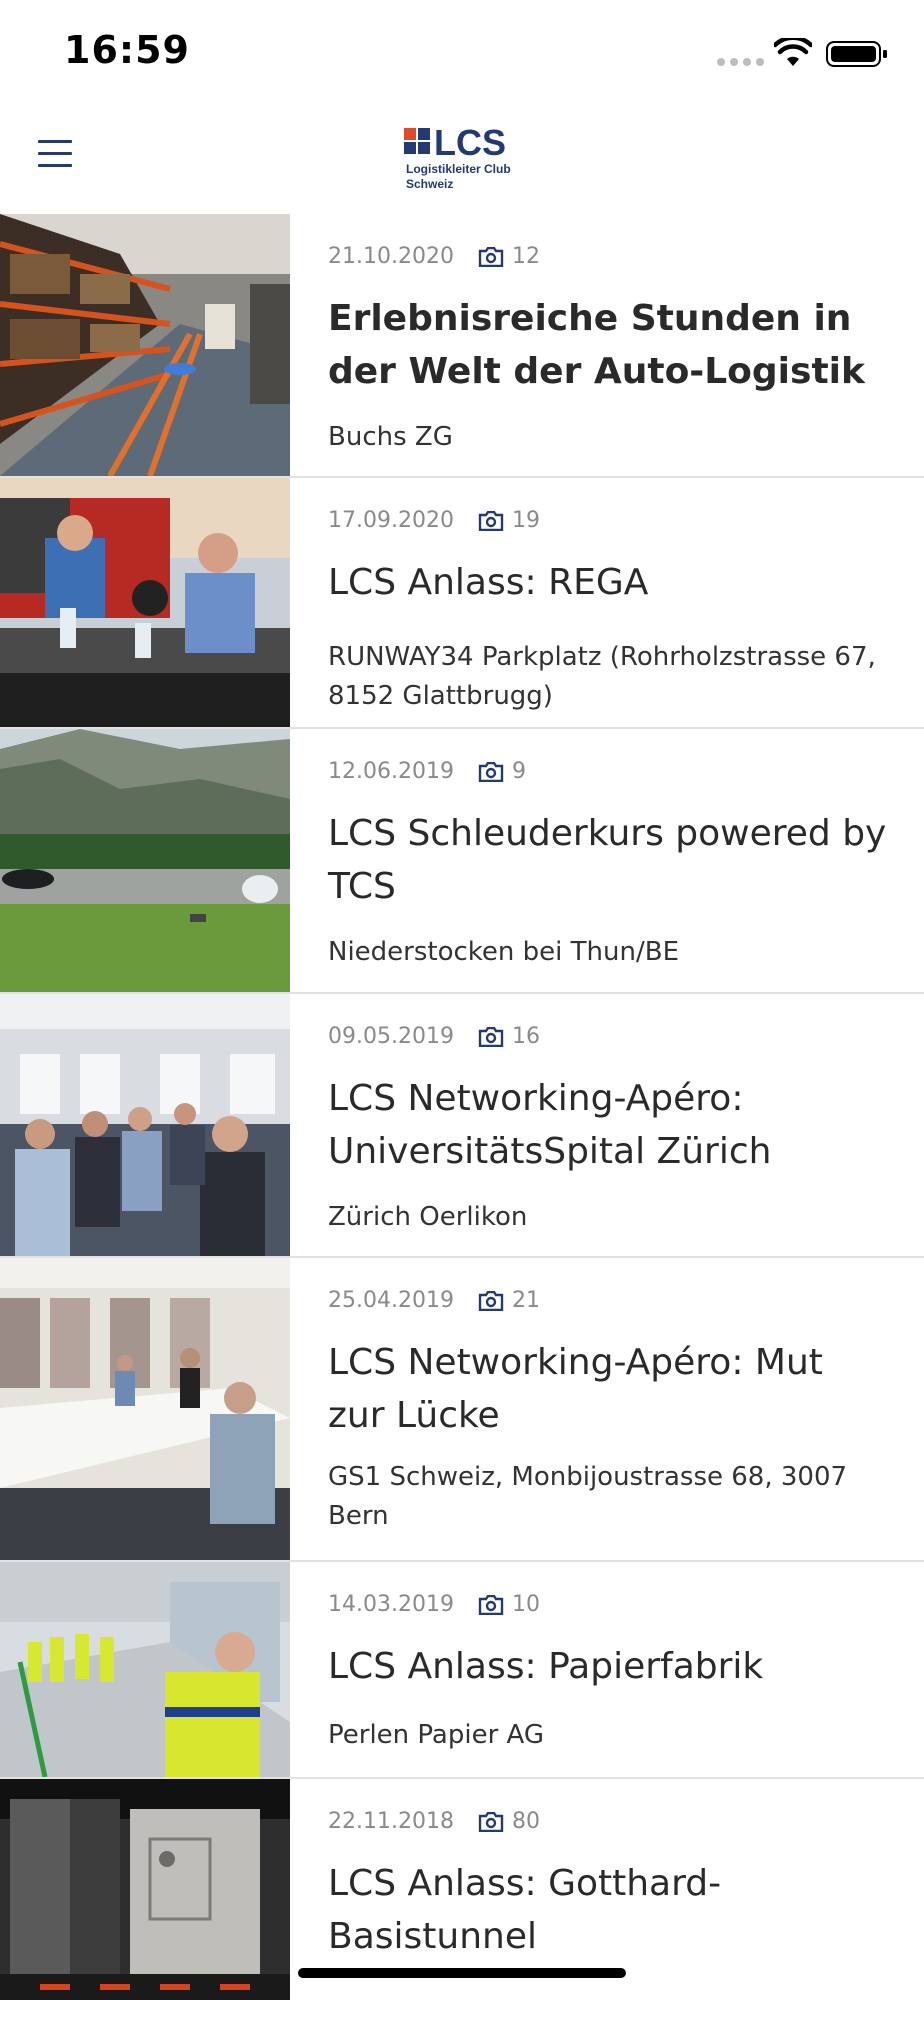 The image size is (924, 2019). Describe the element at coordinates (145, 1669) in the screenshot. I see `event-thumbnail-paperfactory` at that location.